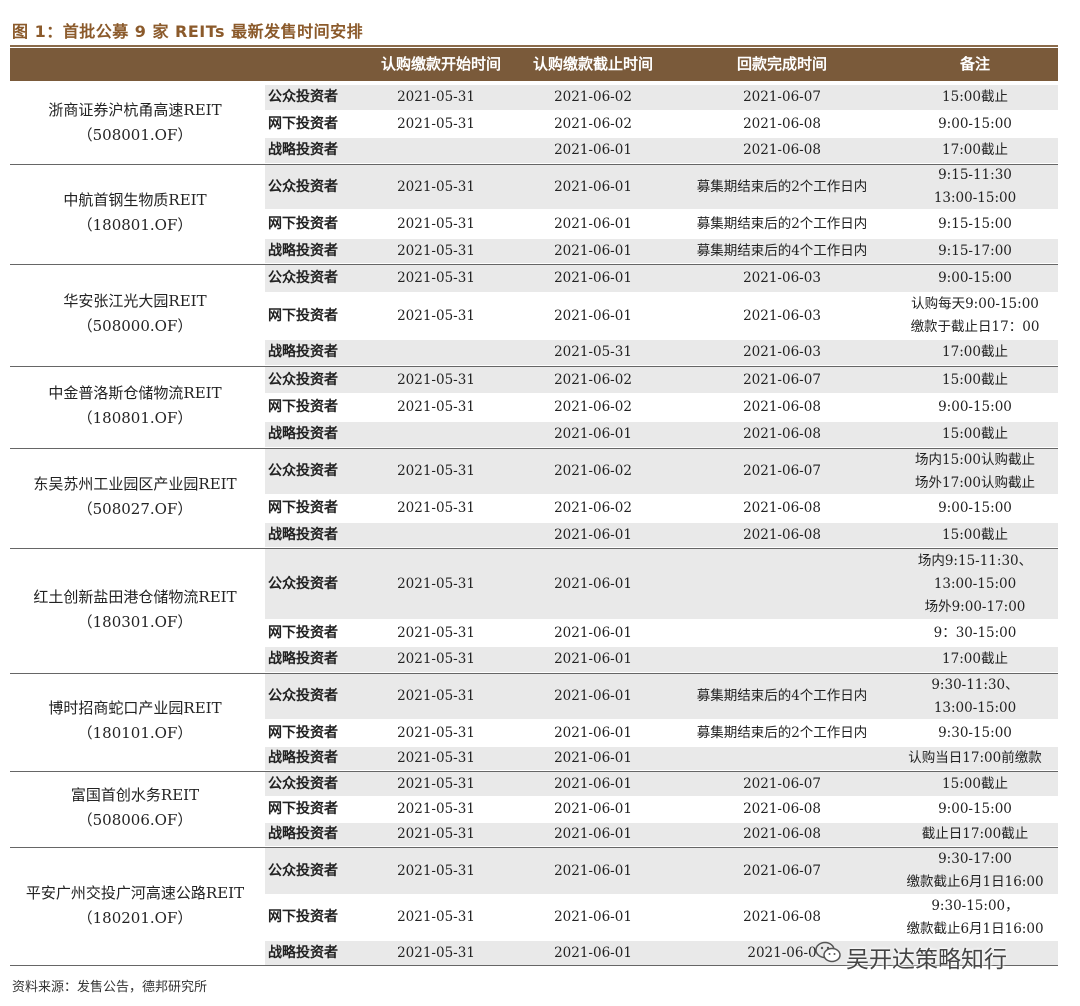 The width and height of the screenshot is (1080, 1006). I want to click on note-line: 9:15-17:00, so click(975, 250).